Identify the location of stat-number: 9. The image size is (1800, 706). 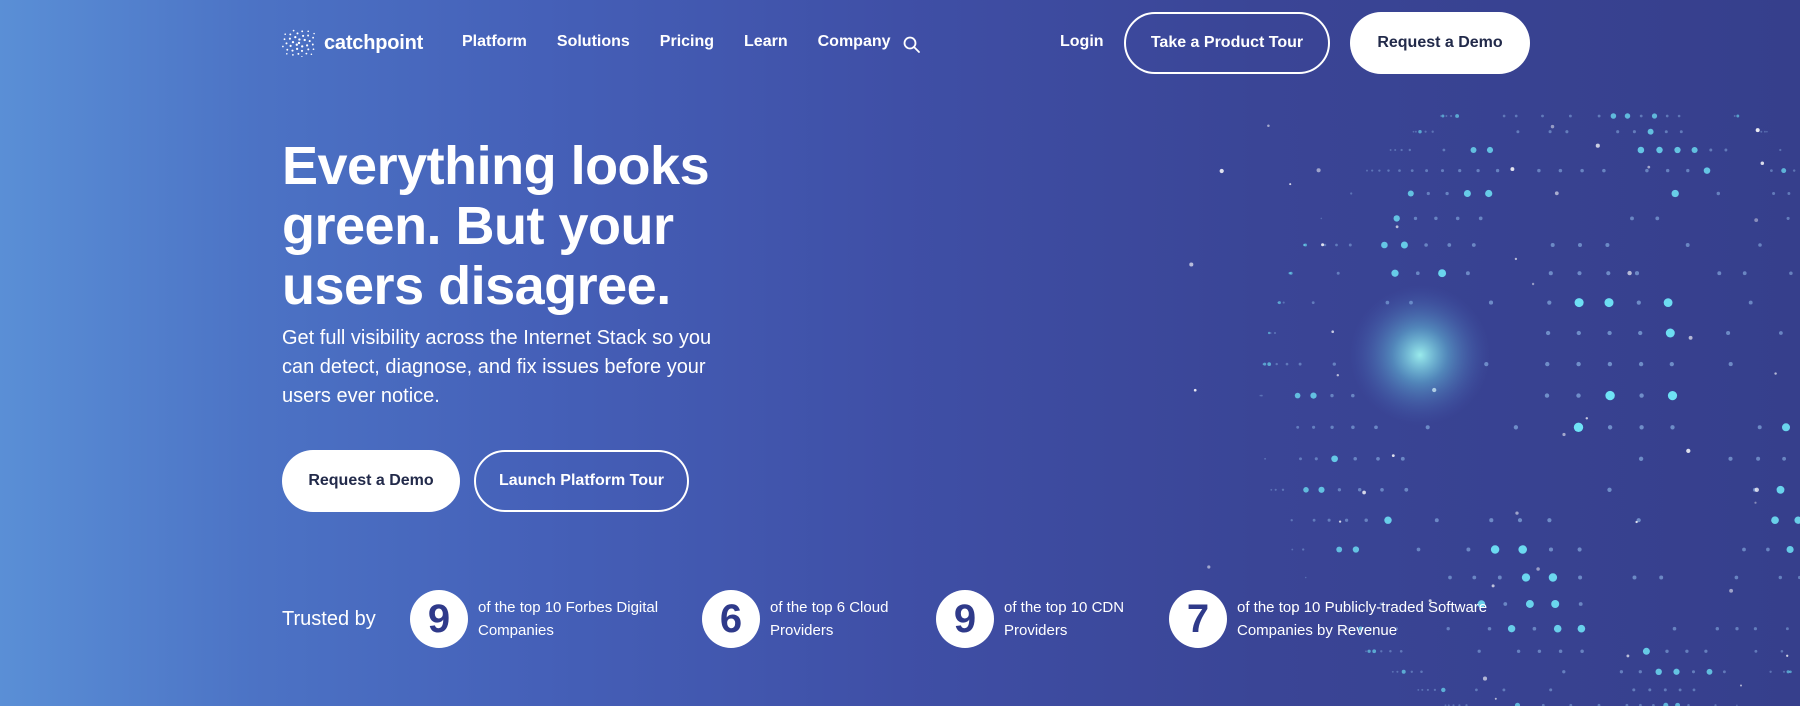
(439, 619).